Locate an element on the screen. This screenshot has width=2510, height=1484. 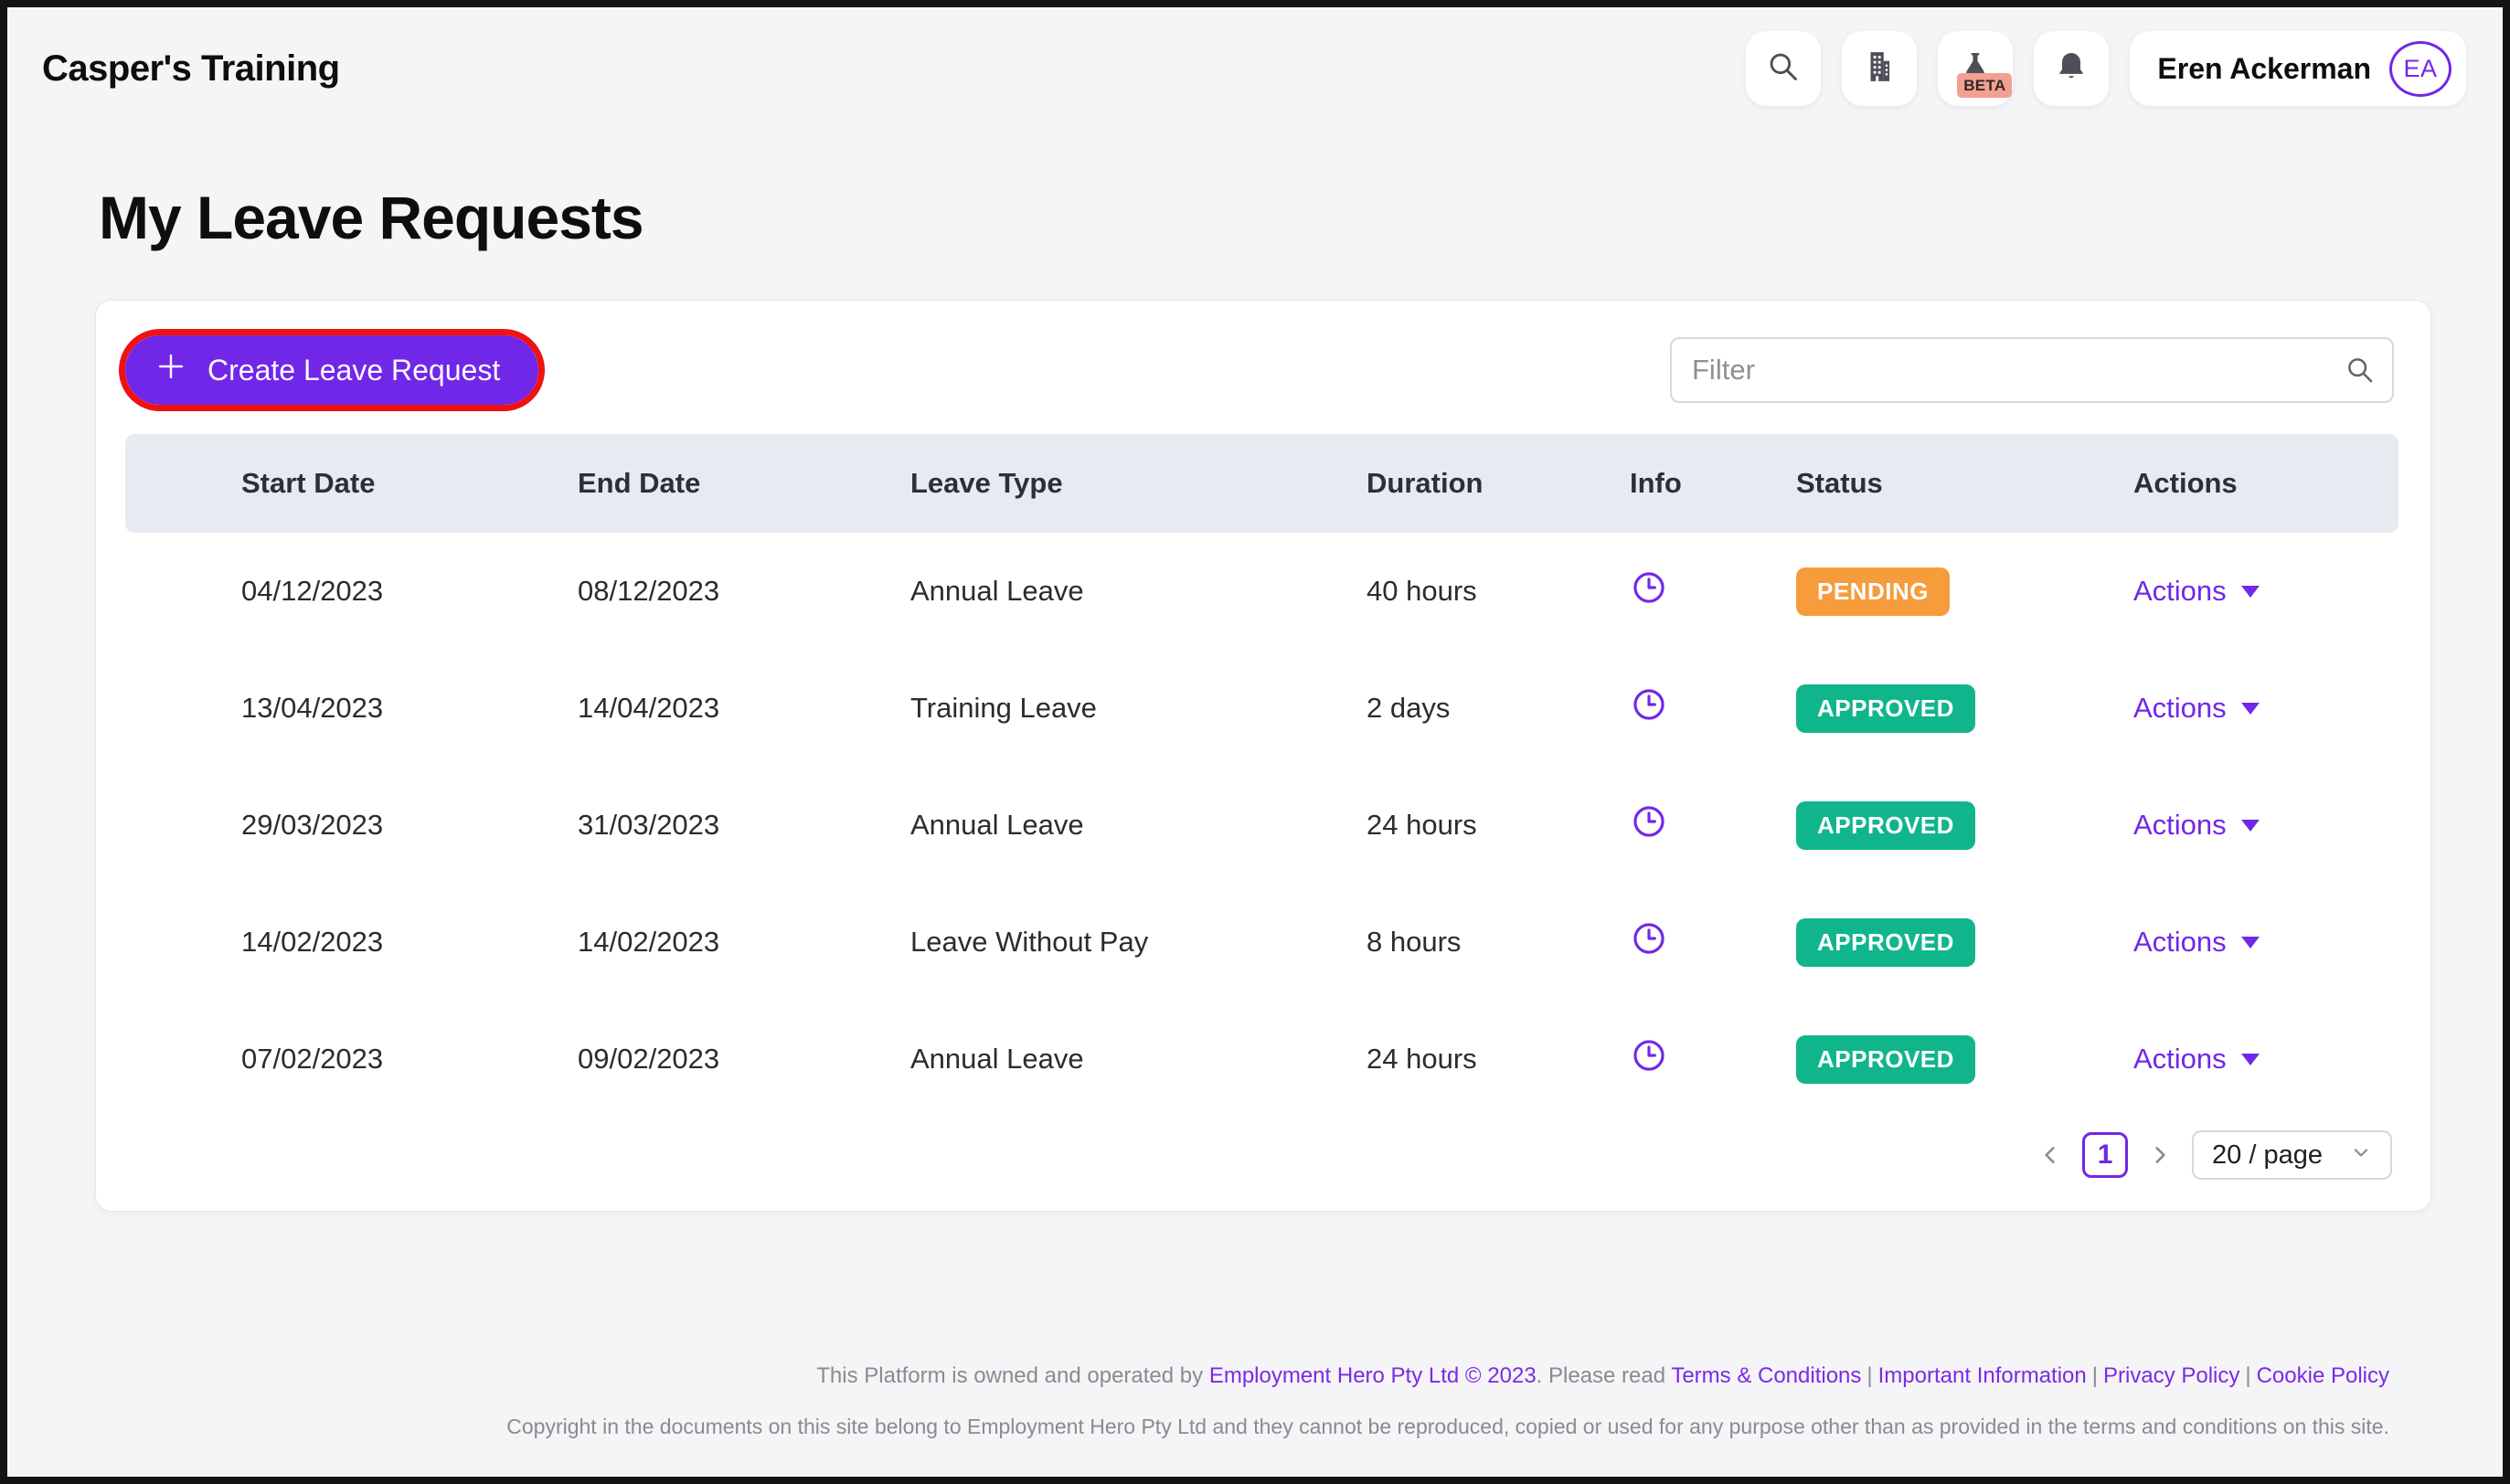
column-header-actions: Actions is located at coordinates (2185, 483).